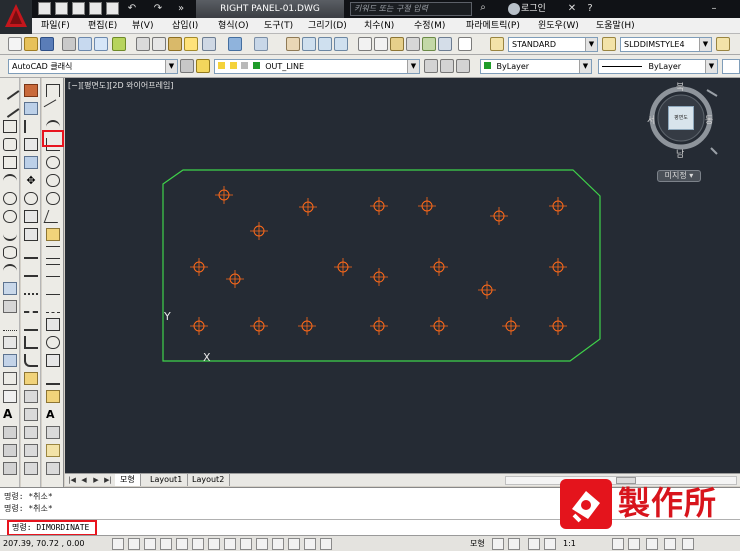  Describe the element at coordinates (246, 544) in the screenshot. I see `dynamic-ucs-icon` at that location.